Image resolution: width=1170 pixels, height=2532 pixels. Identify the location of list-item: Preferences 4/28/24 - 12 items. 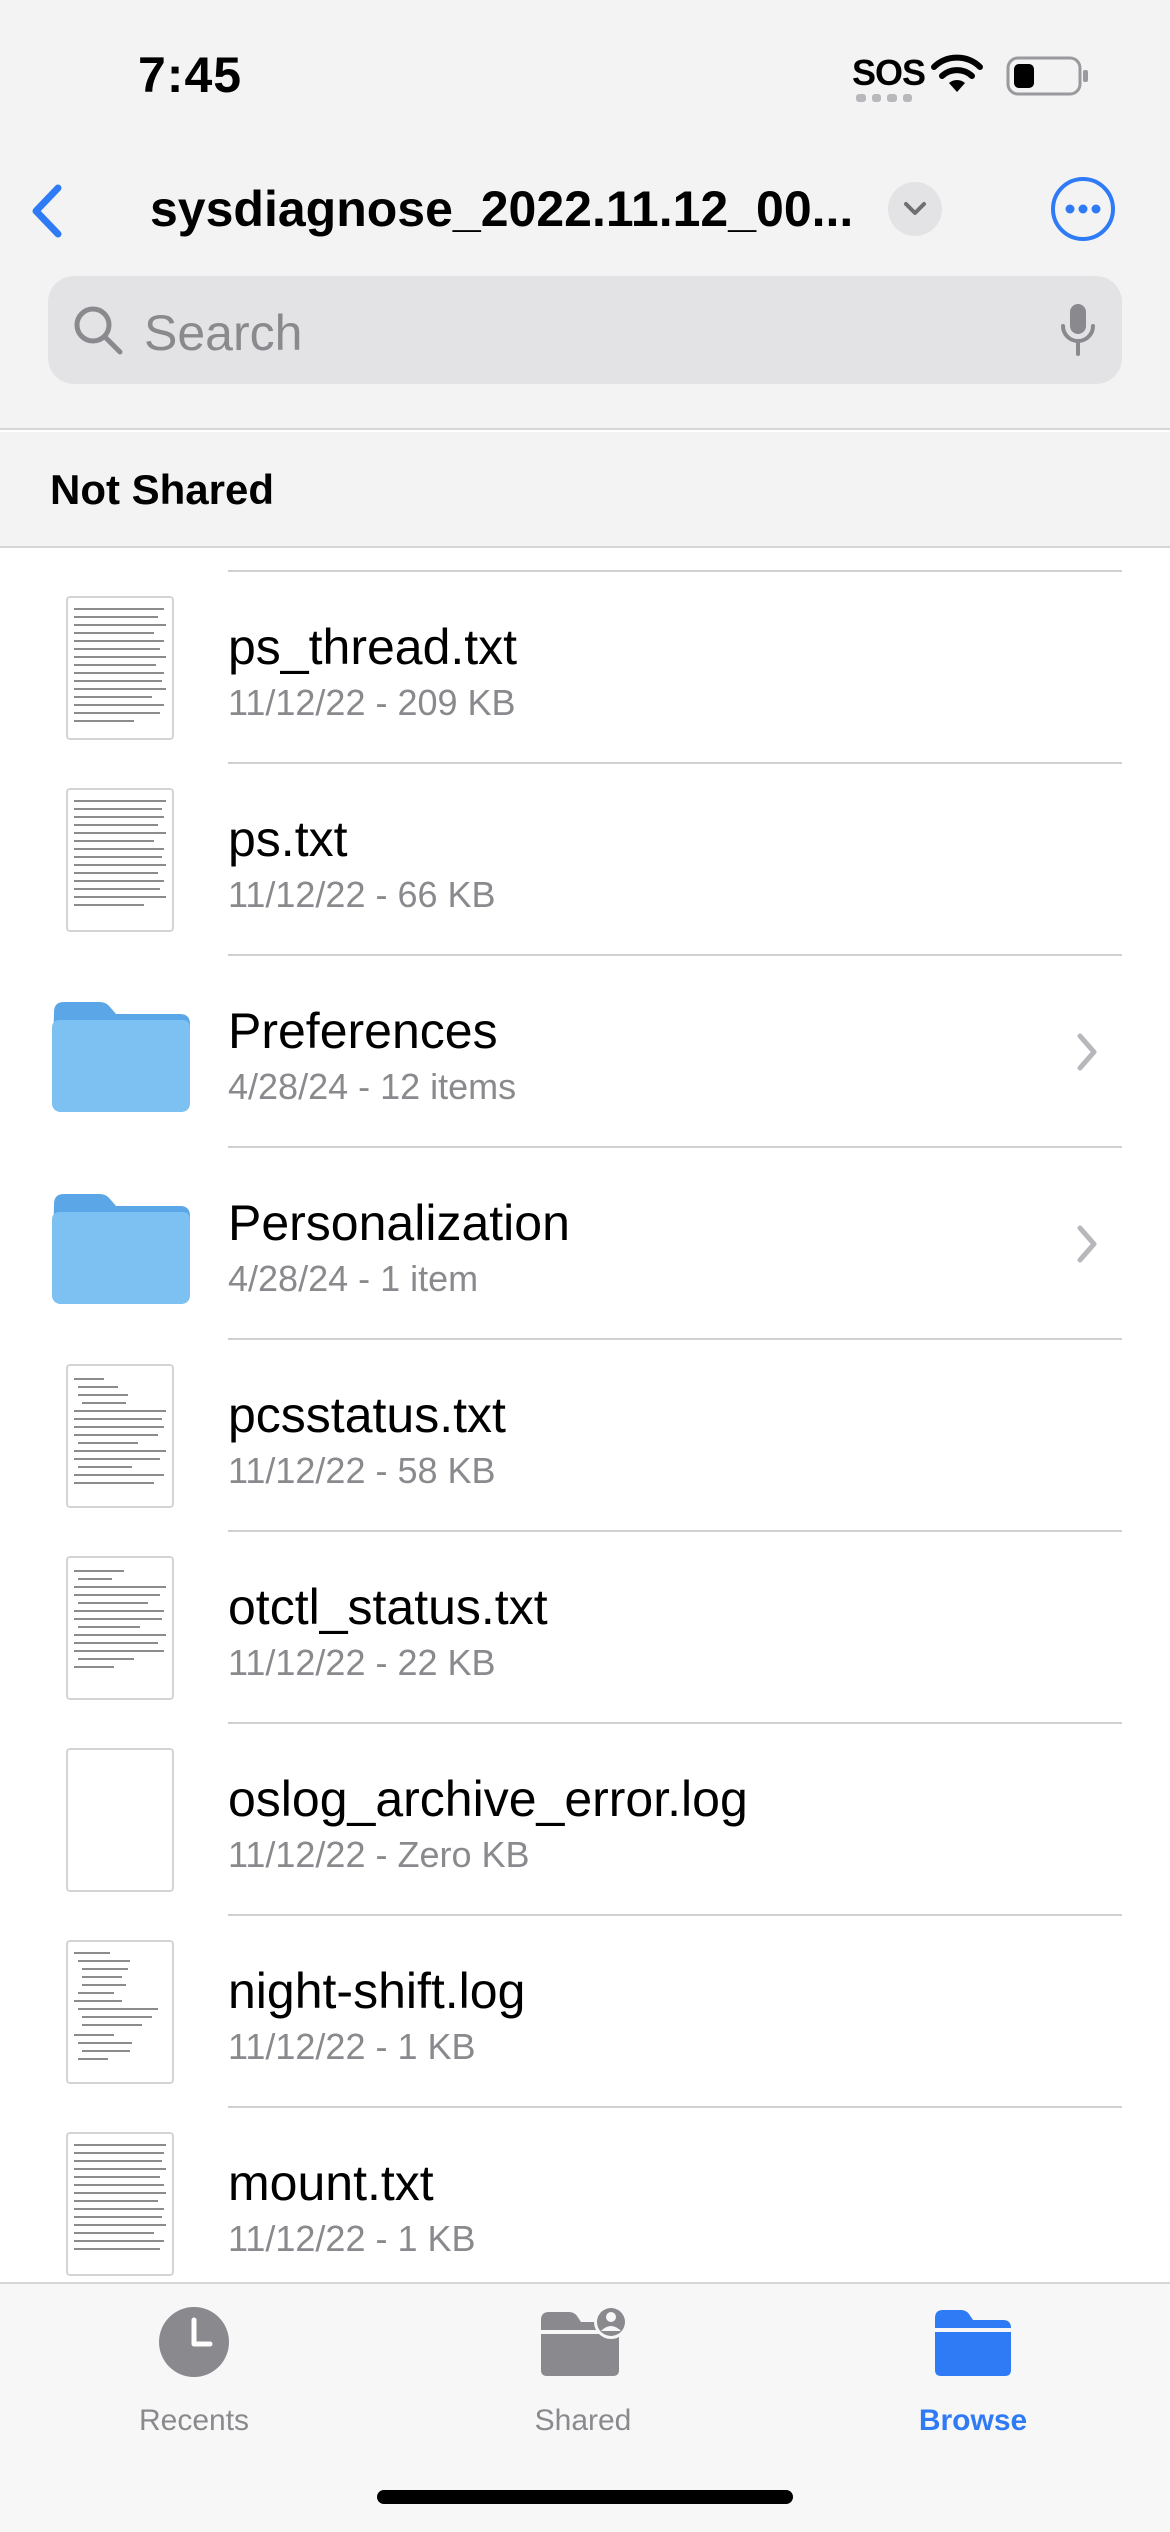
(585, 1052).